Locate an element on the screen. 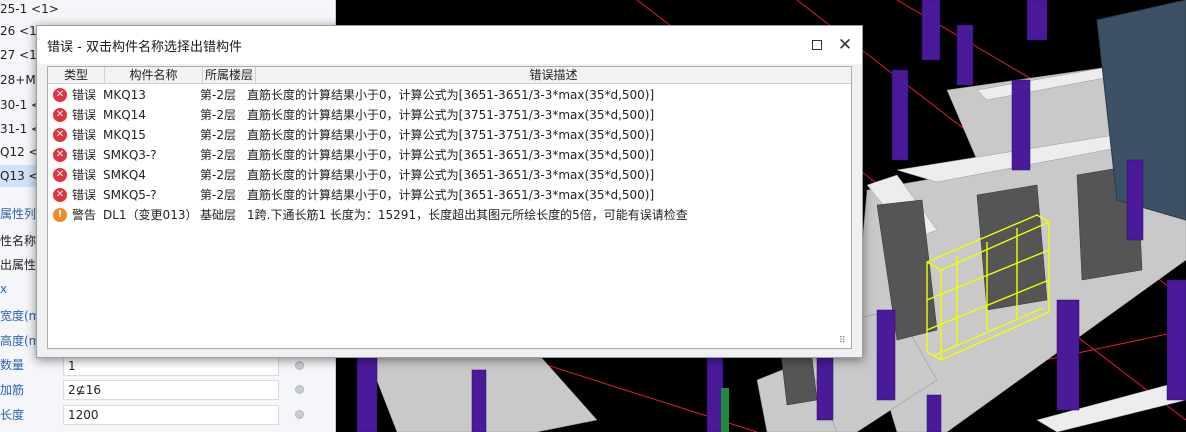  column-header-type: 类型 is located at coordinates (76, 75).